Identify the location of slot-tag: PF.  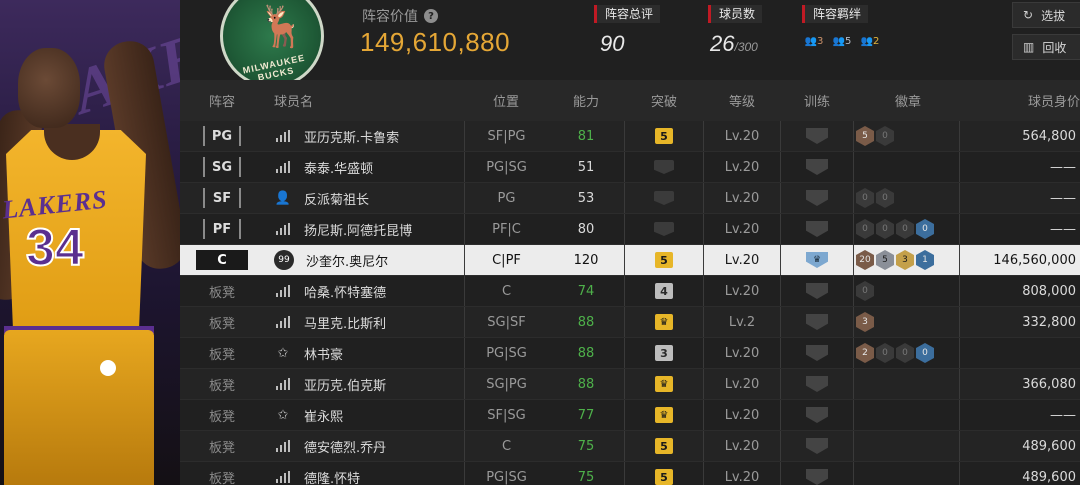
(222, 229).